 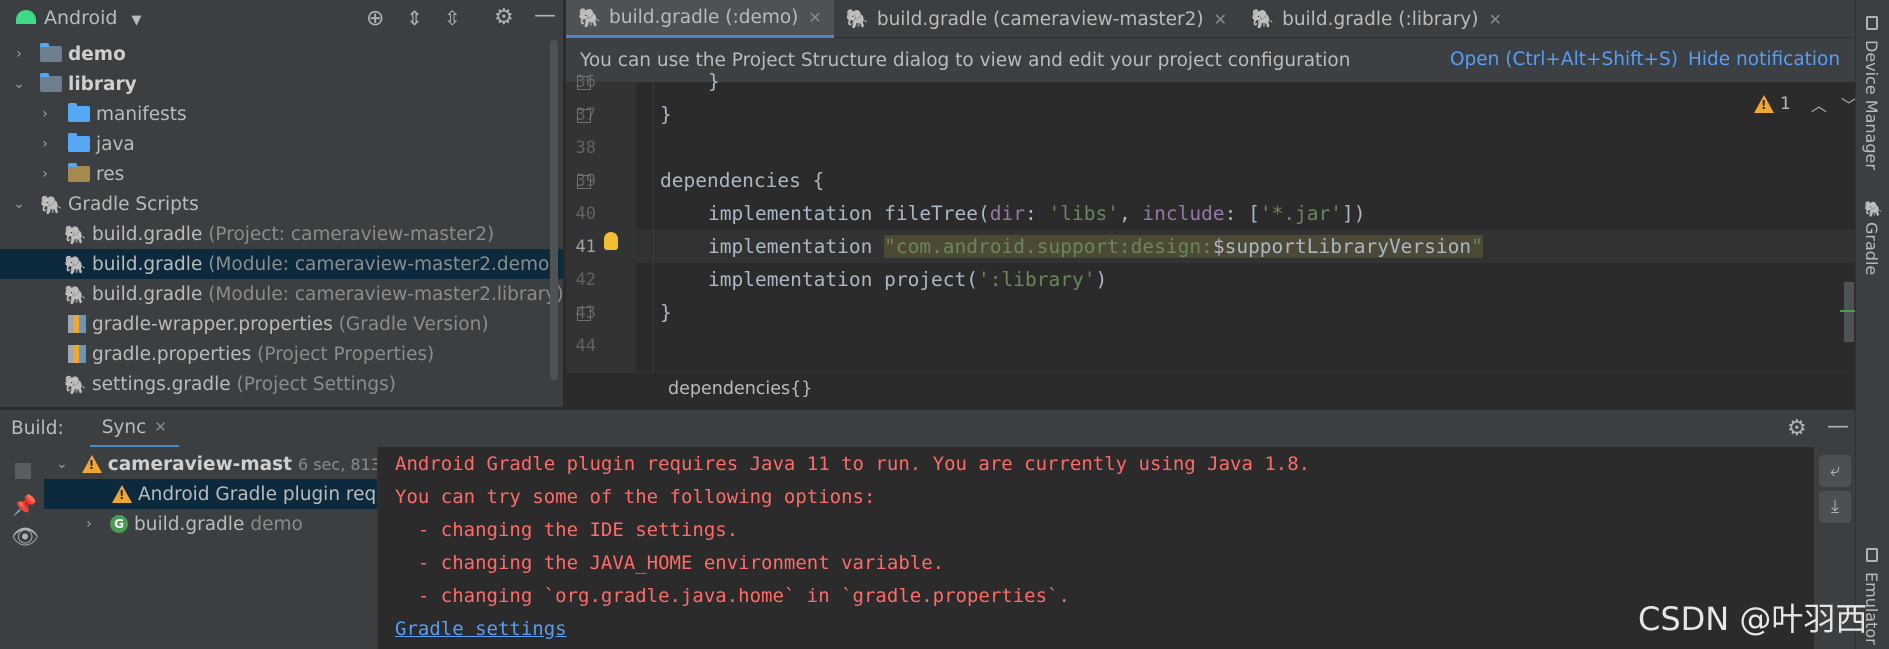 I want to click on inspection-widget: 1 ︿ ﹀, so click(x=1805, y=104).